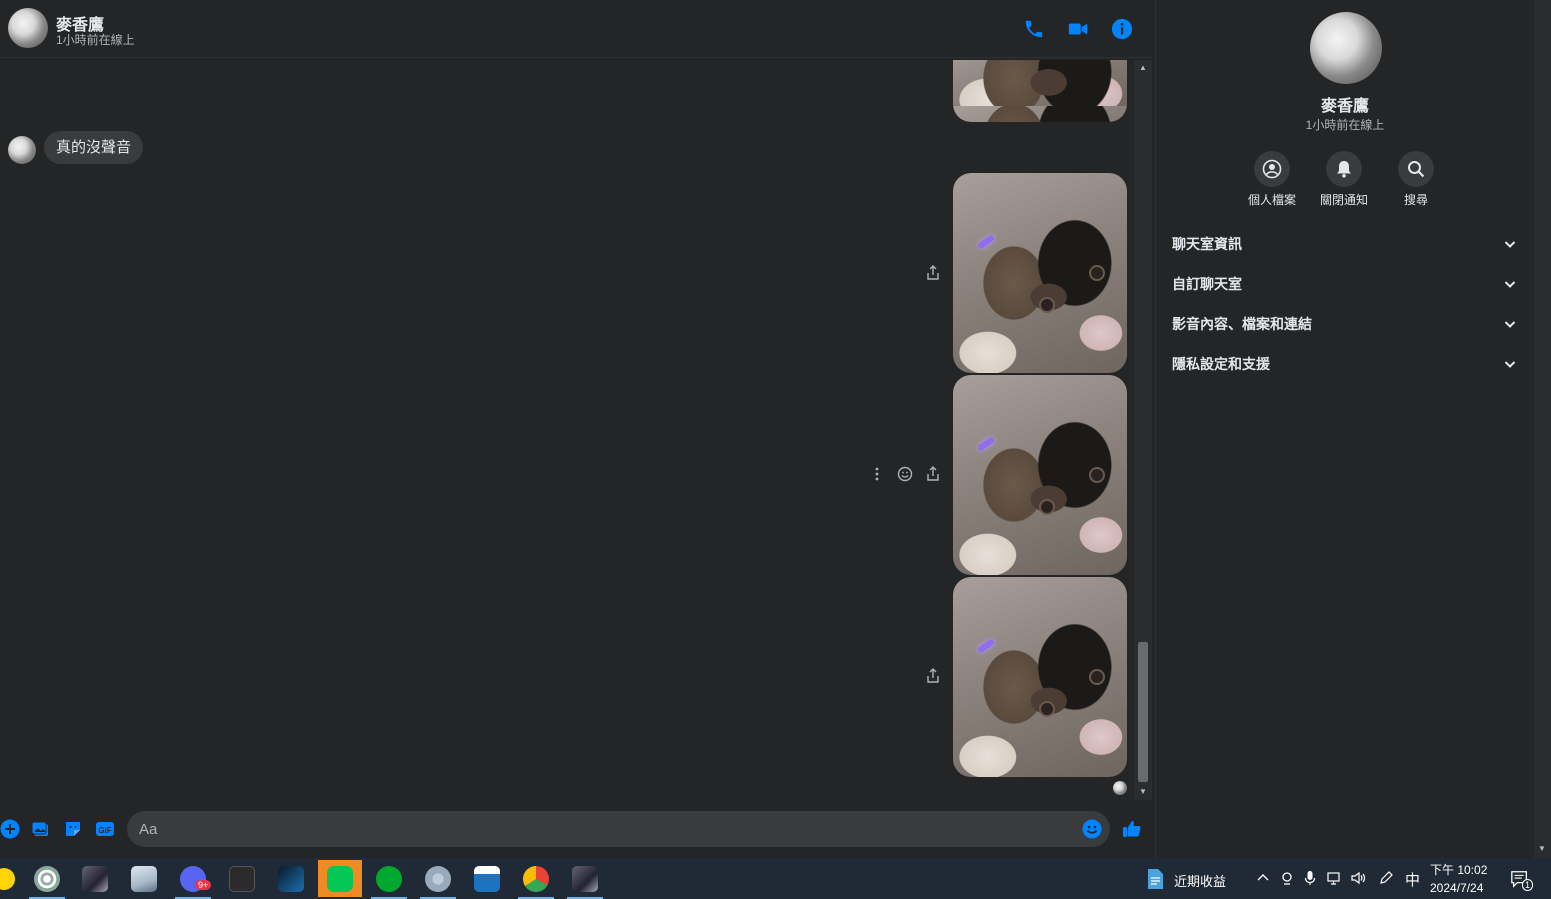 The height and width of the screenshot is (899, 1551). What do you see at coordinates (203, 885) in the screenshot?
I see `notification-badge: 9+` at bounding box center [203, 885].